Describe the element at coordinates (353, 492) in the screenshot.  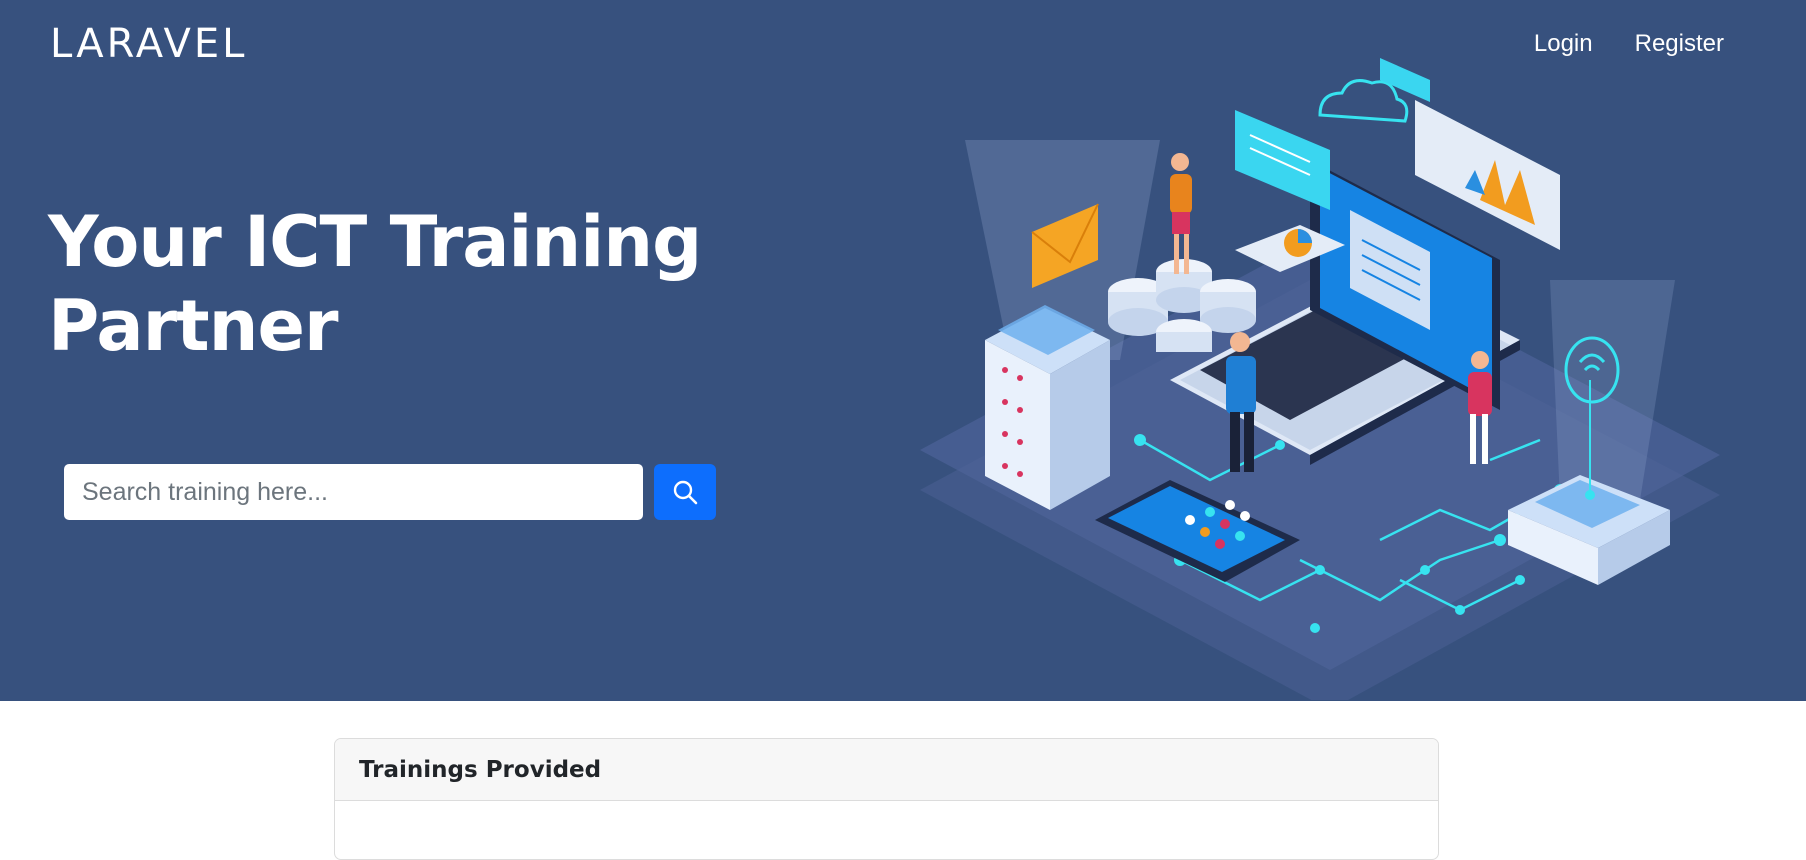
I see `training-search-input` at that location.